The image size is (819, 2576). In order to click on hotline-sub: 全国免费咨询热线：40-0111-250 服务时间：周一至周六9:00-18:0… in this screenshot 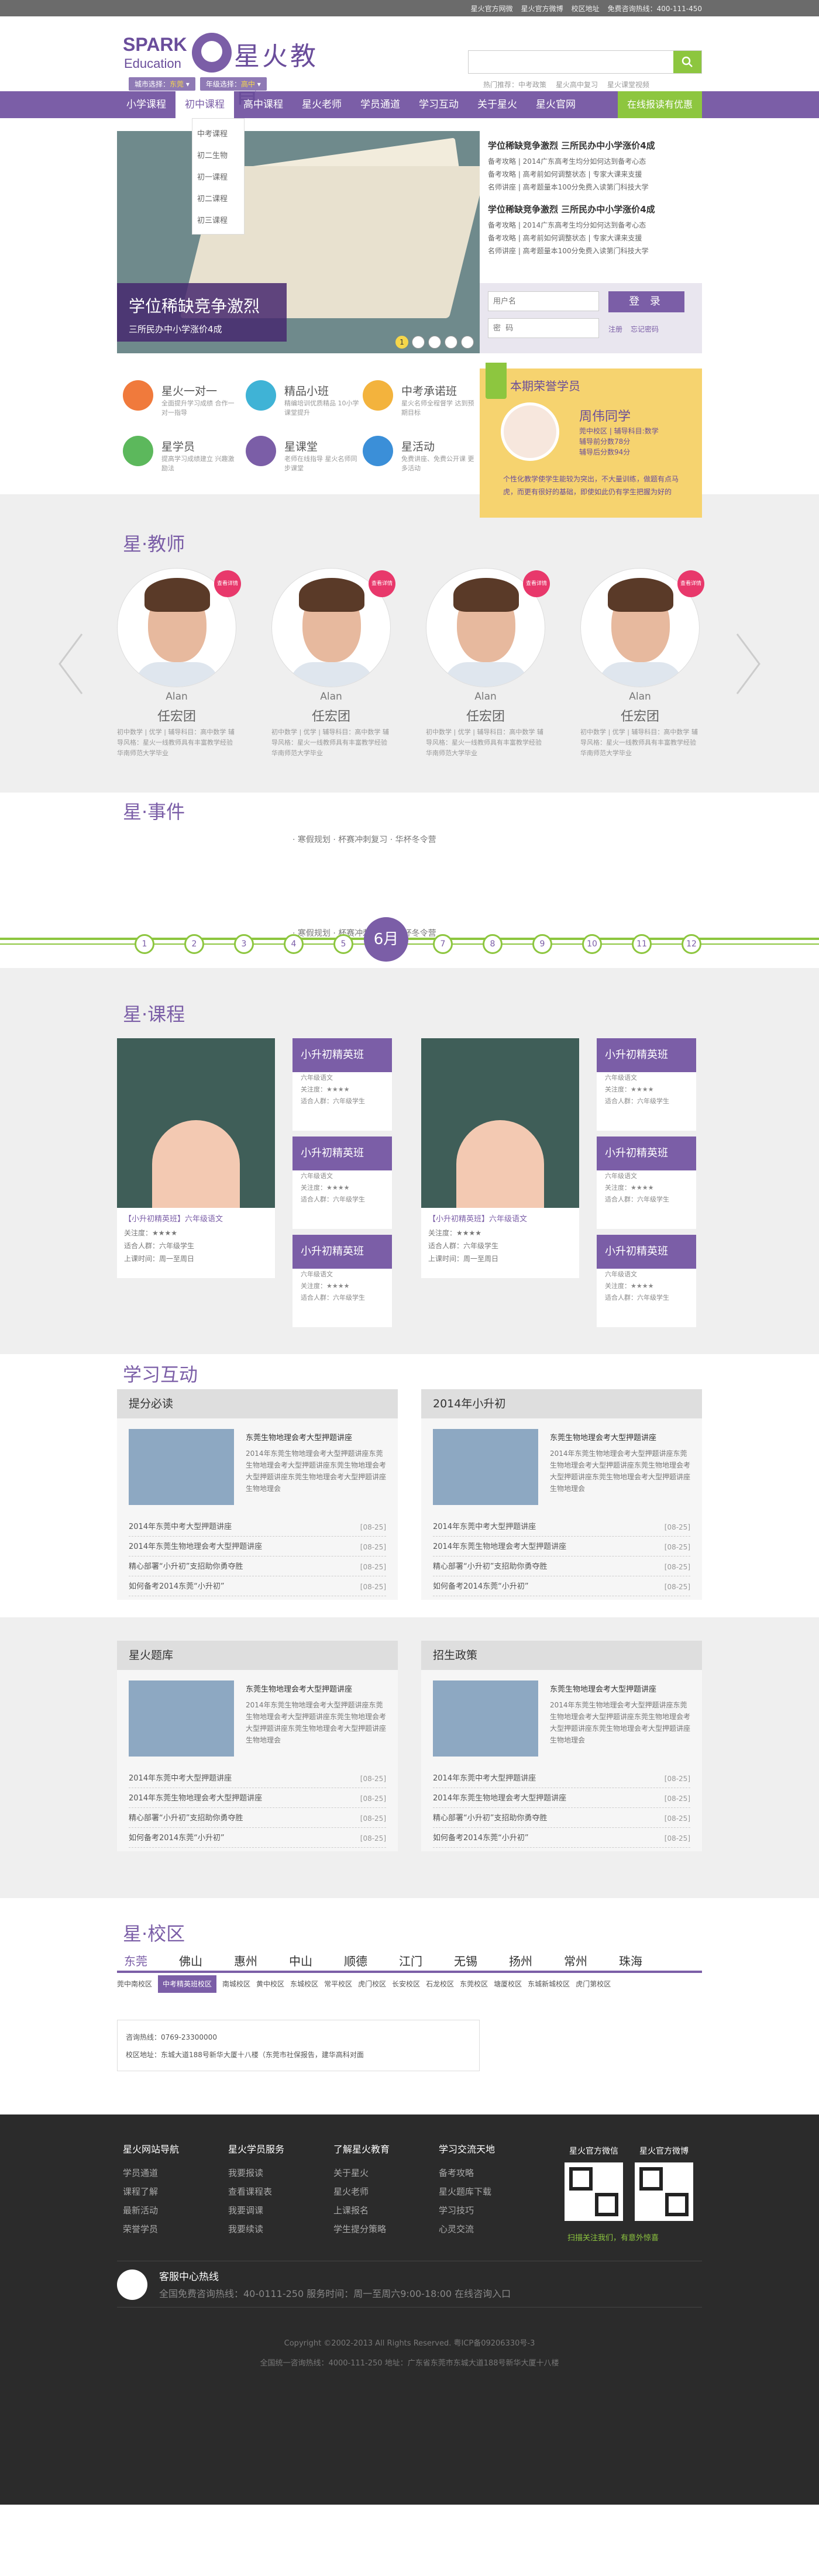, I will do `click(335, 2293)`.